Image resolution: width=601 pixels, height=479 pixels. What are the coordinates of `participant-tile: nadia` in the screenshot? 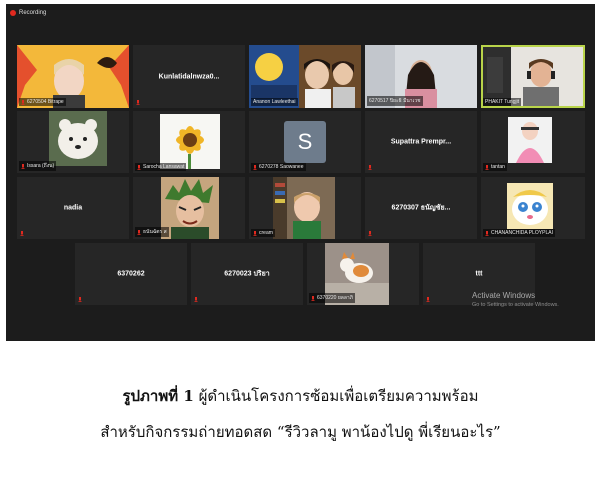 It's located at (73, 208).